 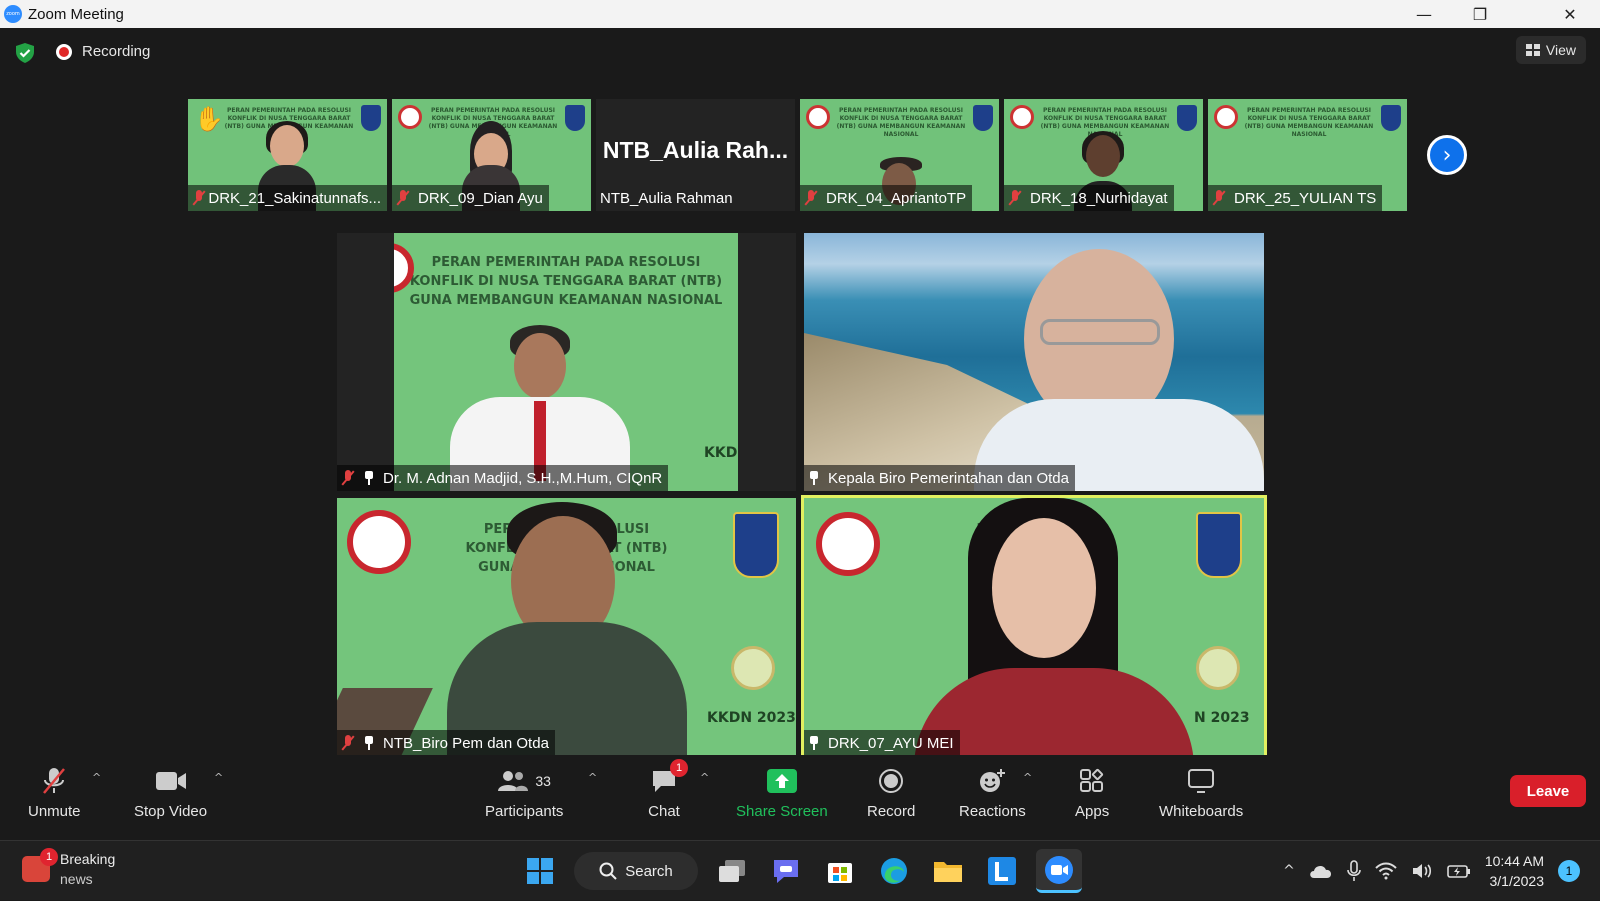 I want to click on participant-name: NTB_Biro Pem dan Otda, so click(x=466, y=743).